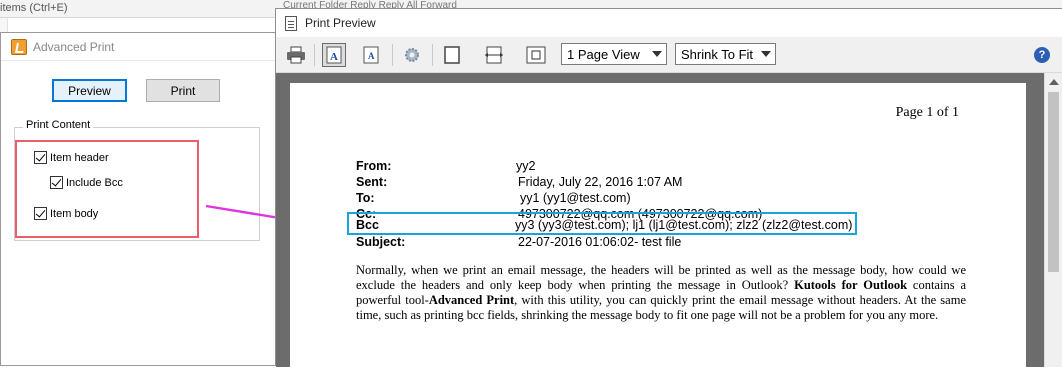  Describe the element at coordinates (74, 46) in the screenshot. I see `advanced-print-title: Advanced Print` at that location.